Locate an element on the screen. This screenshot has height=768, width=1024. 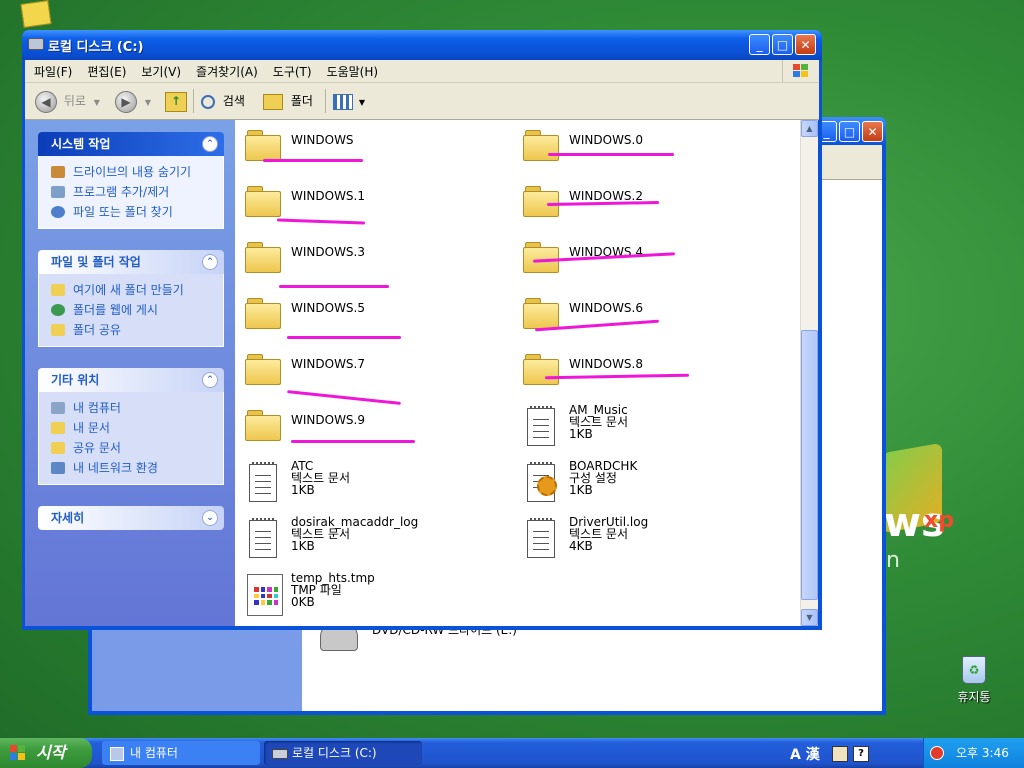
minimize-button: _ is located at coordinates (759, 44).